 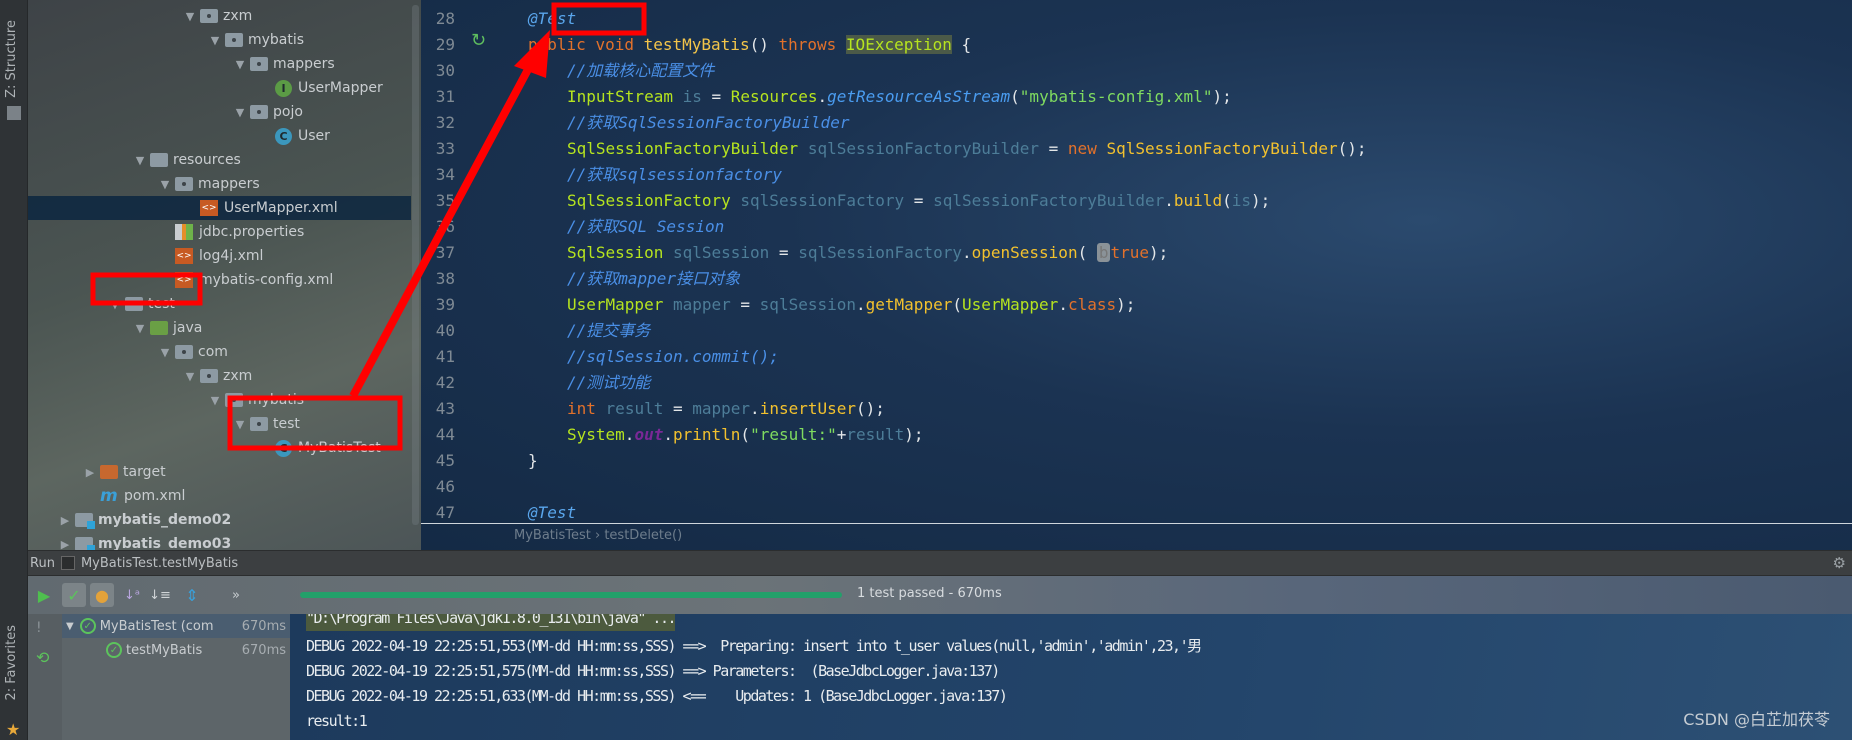 I want to click on tree-item-label: log4j.xml, so click(x=231, y=256).